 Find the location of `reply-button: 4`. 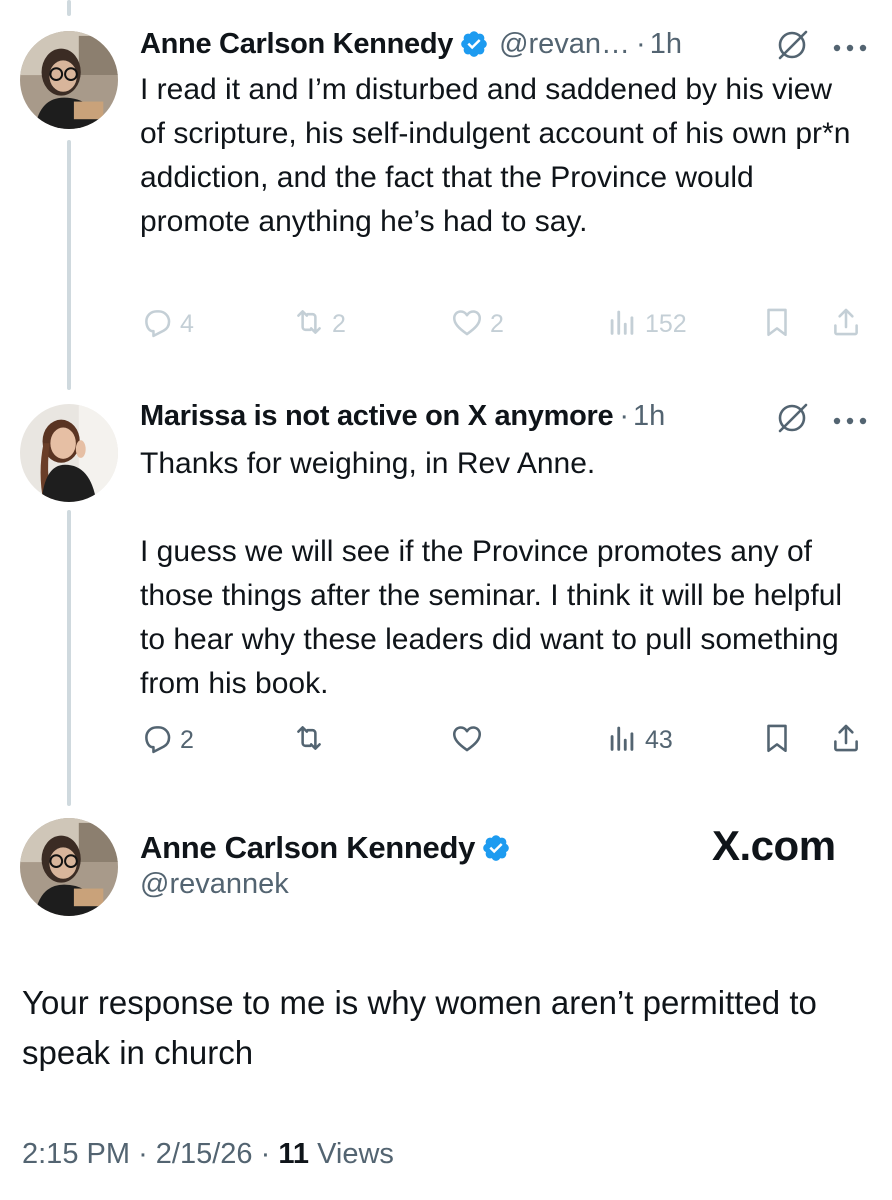

reply-button: 4 is located at coordinates (167, 324).